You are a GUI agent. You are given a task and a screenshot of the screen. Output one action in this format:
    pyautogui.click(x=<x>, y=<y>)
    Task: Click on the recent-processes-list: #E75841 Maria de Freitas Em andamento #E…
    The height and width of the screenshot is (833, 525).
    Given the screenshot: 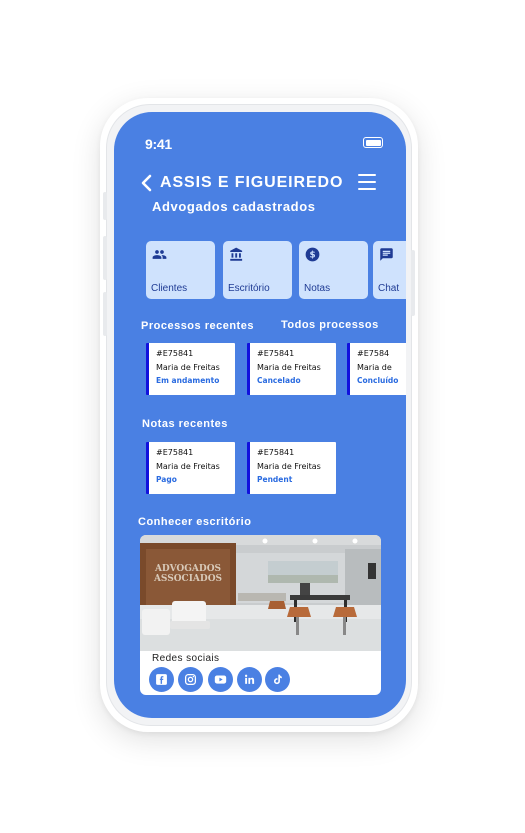 What is the action you would take?
    pyautogui.click(x=276, y=370)
    